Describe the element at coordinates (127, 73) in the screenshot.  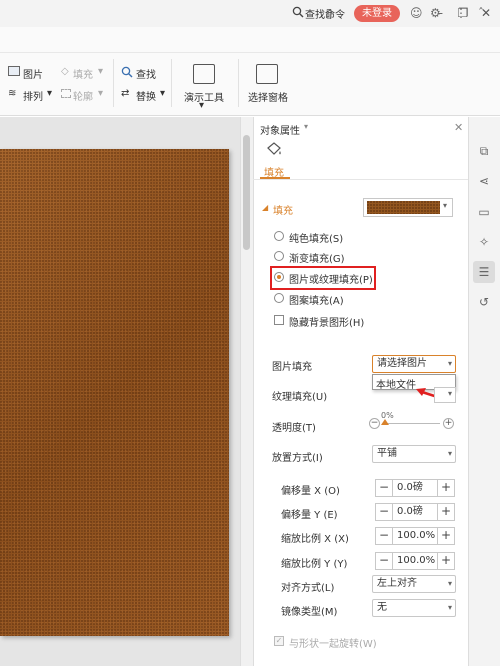
I see `find-icon` at that location.